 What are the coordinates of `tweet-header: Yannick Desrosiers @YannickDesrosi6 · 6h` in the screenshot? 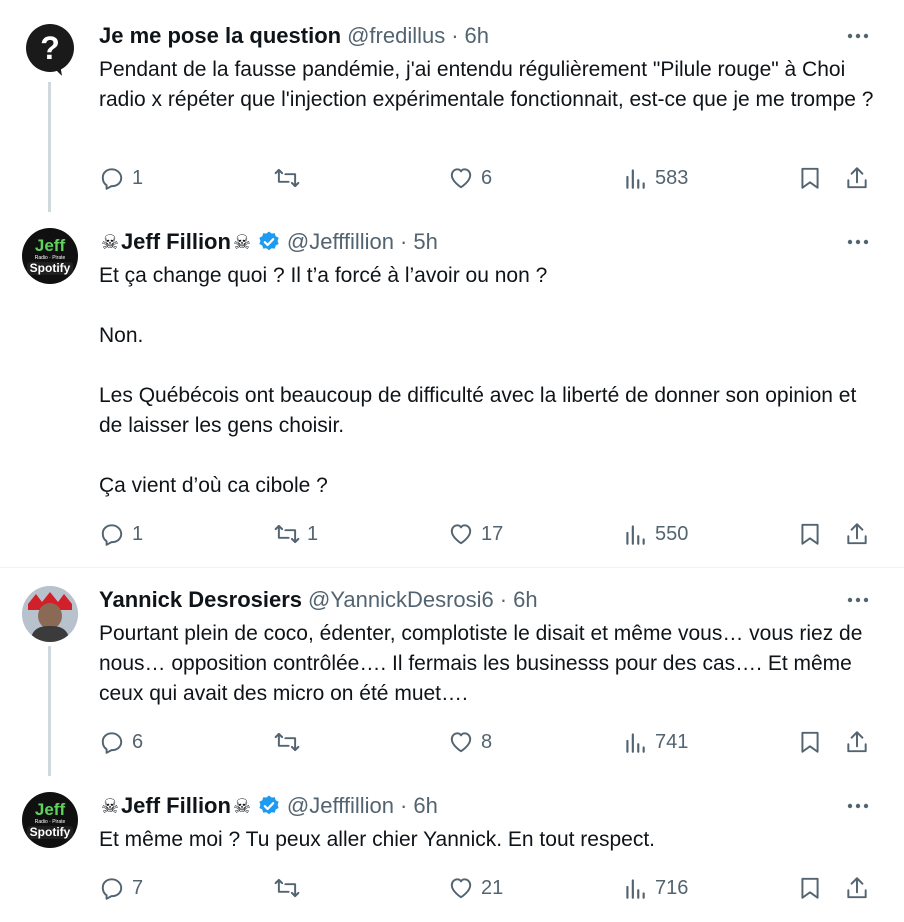 It's located at (318, 600).